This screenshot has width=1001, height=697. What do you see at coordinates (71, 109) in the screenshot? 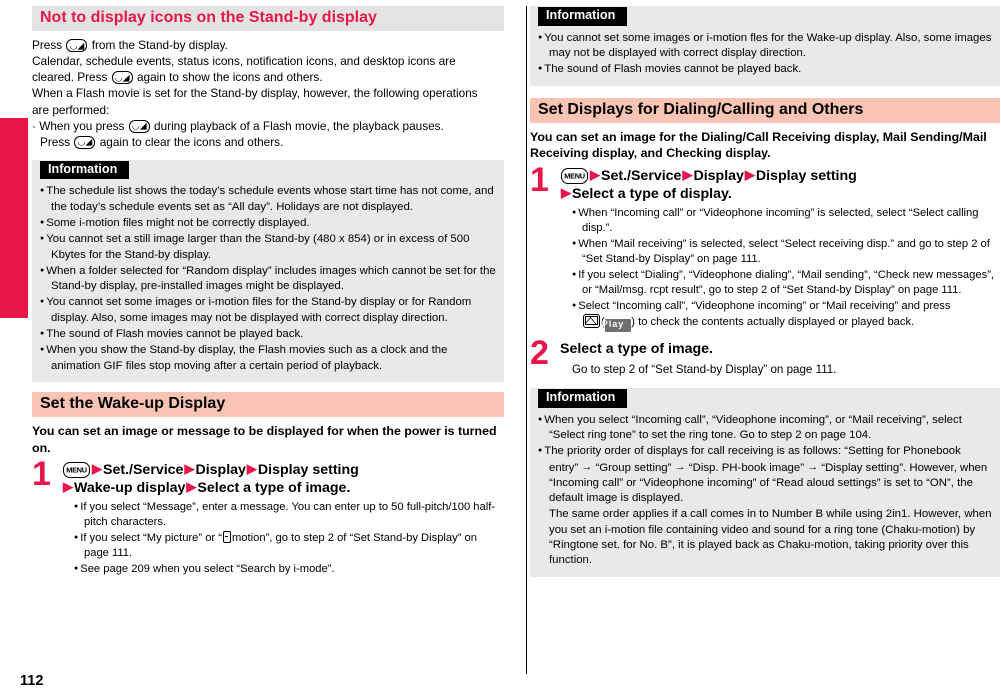
I see `intro-line5: are performed:` at bounding box center [71, 109].